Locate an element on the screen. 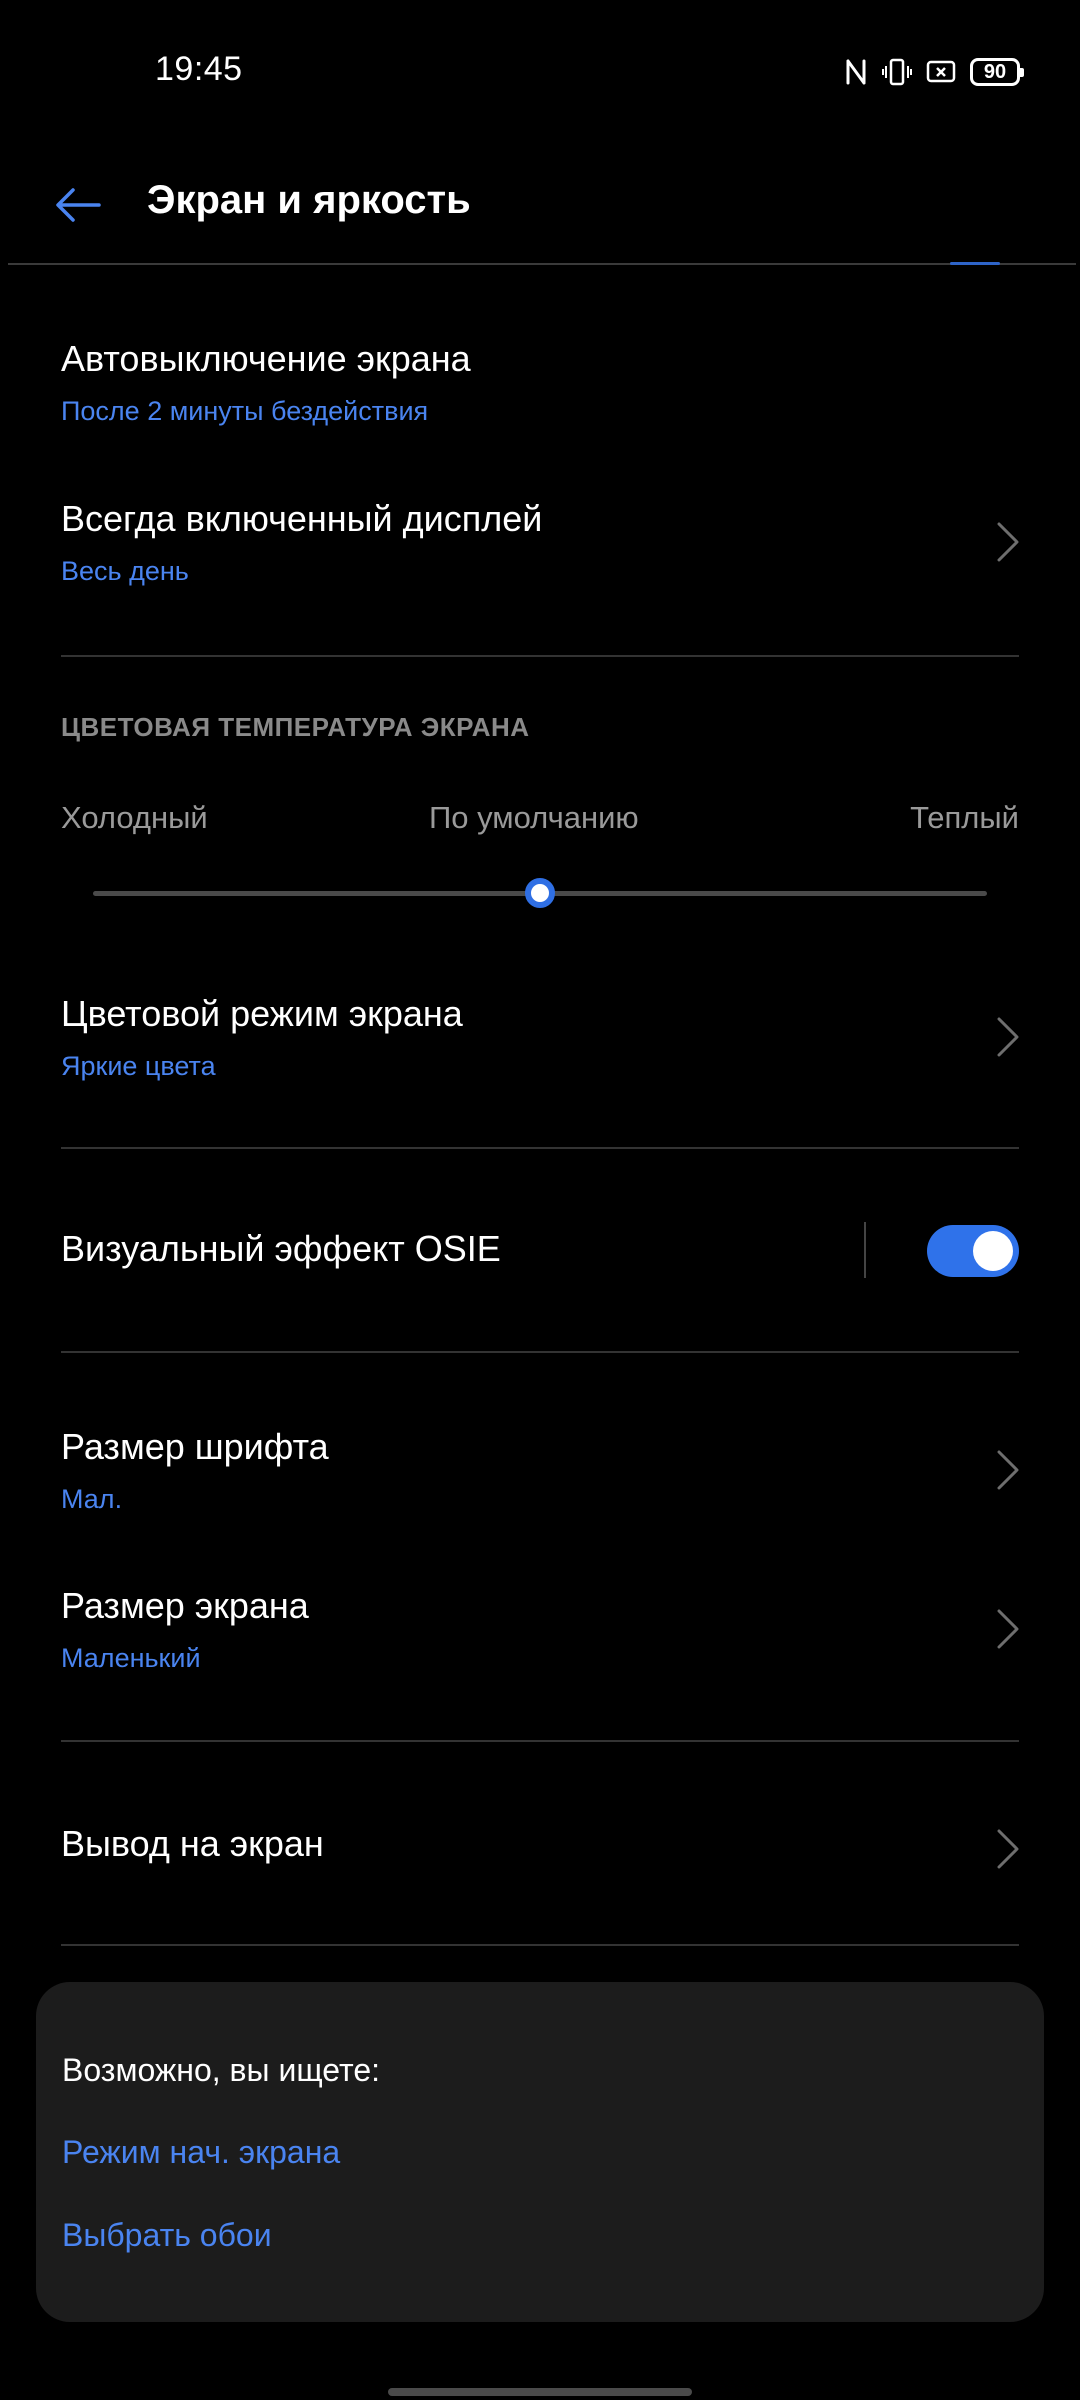 Image resolution: width=1080 pixels, height=2400 pixels. setting-value: Маленький is located at coordinates (131, 1658).